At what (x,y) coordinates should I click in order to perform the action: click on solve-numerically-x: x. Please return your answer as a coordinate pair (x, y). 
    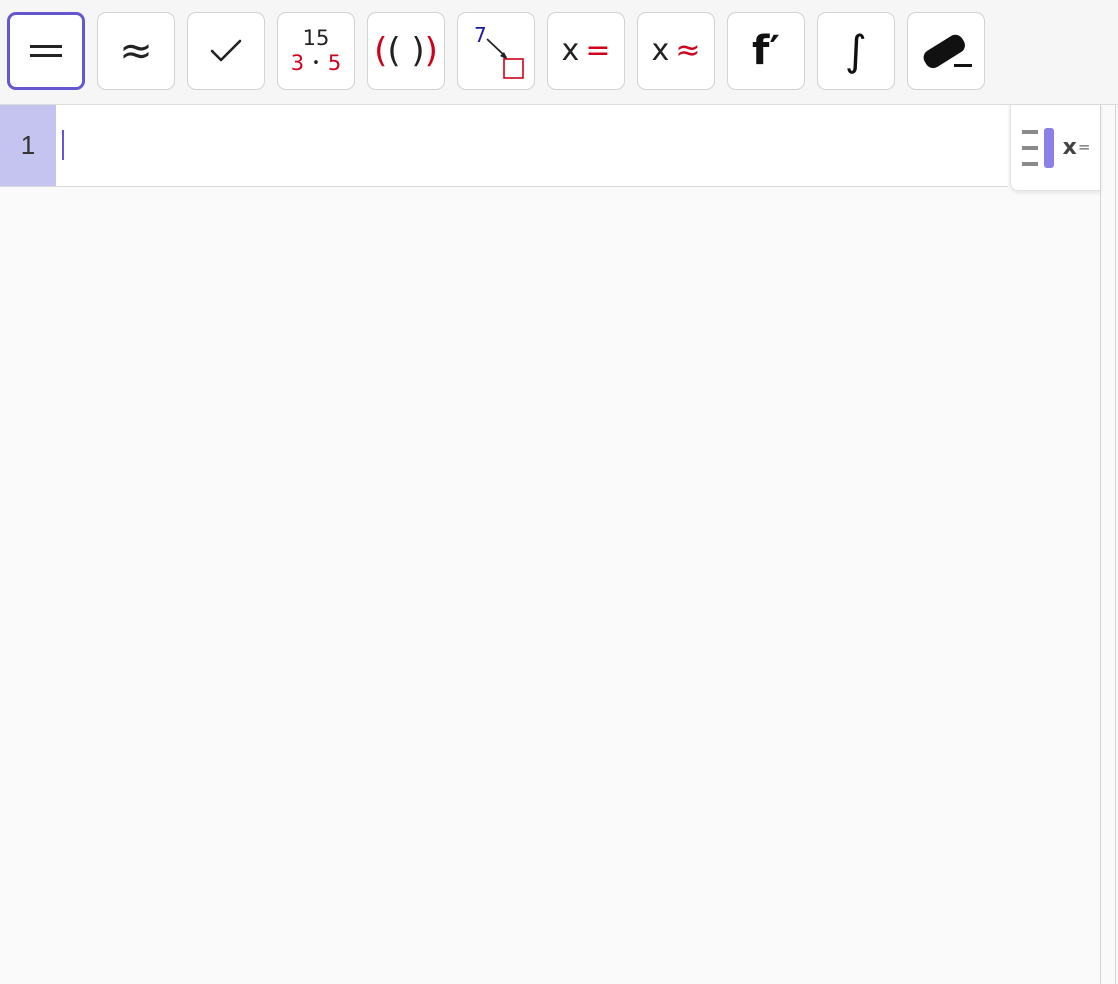
    Looking at the image, I should click on (660, 50).